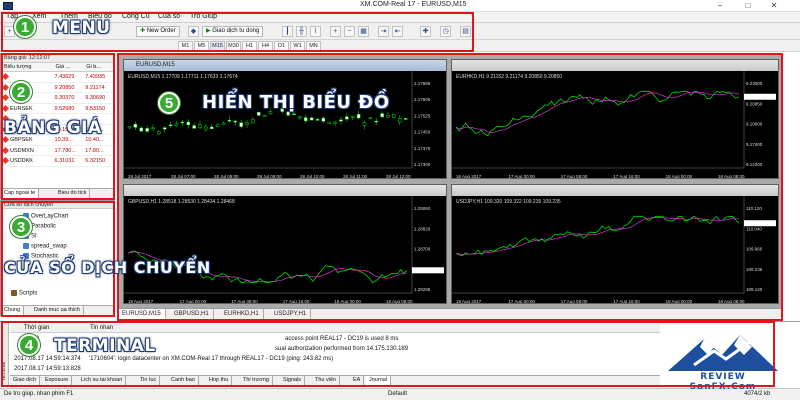  What do you see at coordinates (748, 5) in the screenshot?
I see `maximize-button: □` at bounding box center [748, 5].